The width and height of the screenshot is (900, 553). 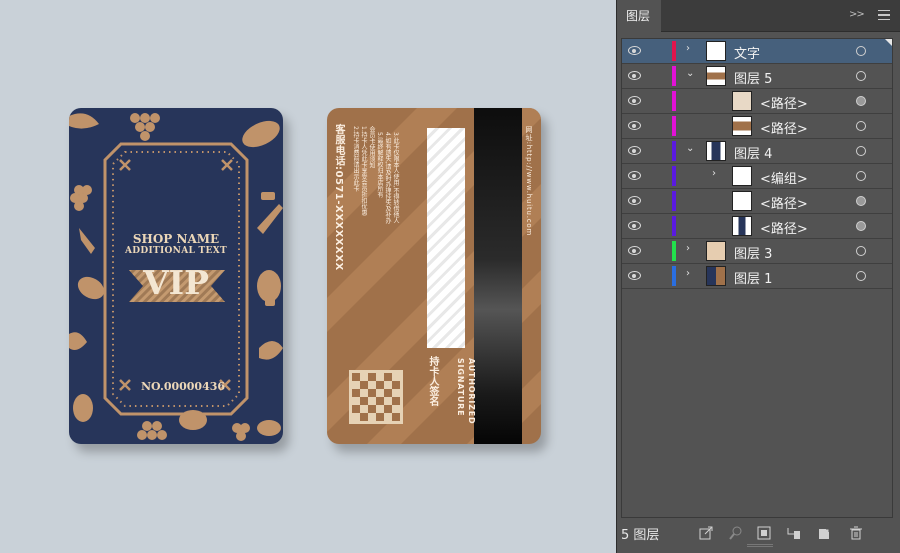 I want to click on layer-row-text: › 文字, so click(x=757, y=51).